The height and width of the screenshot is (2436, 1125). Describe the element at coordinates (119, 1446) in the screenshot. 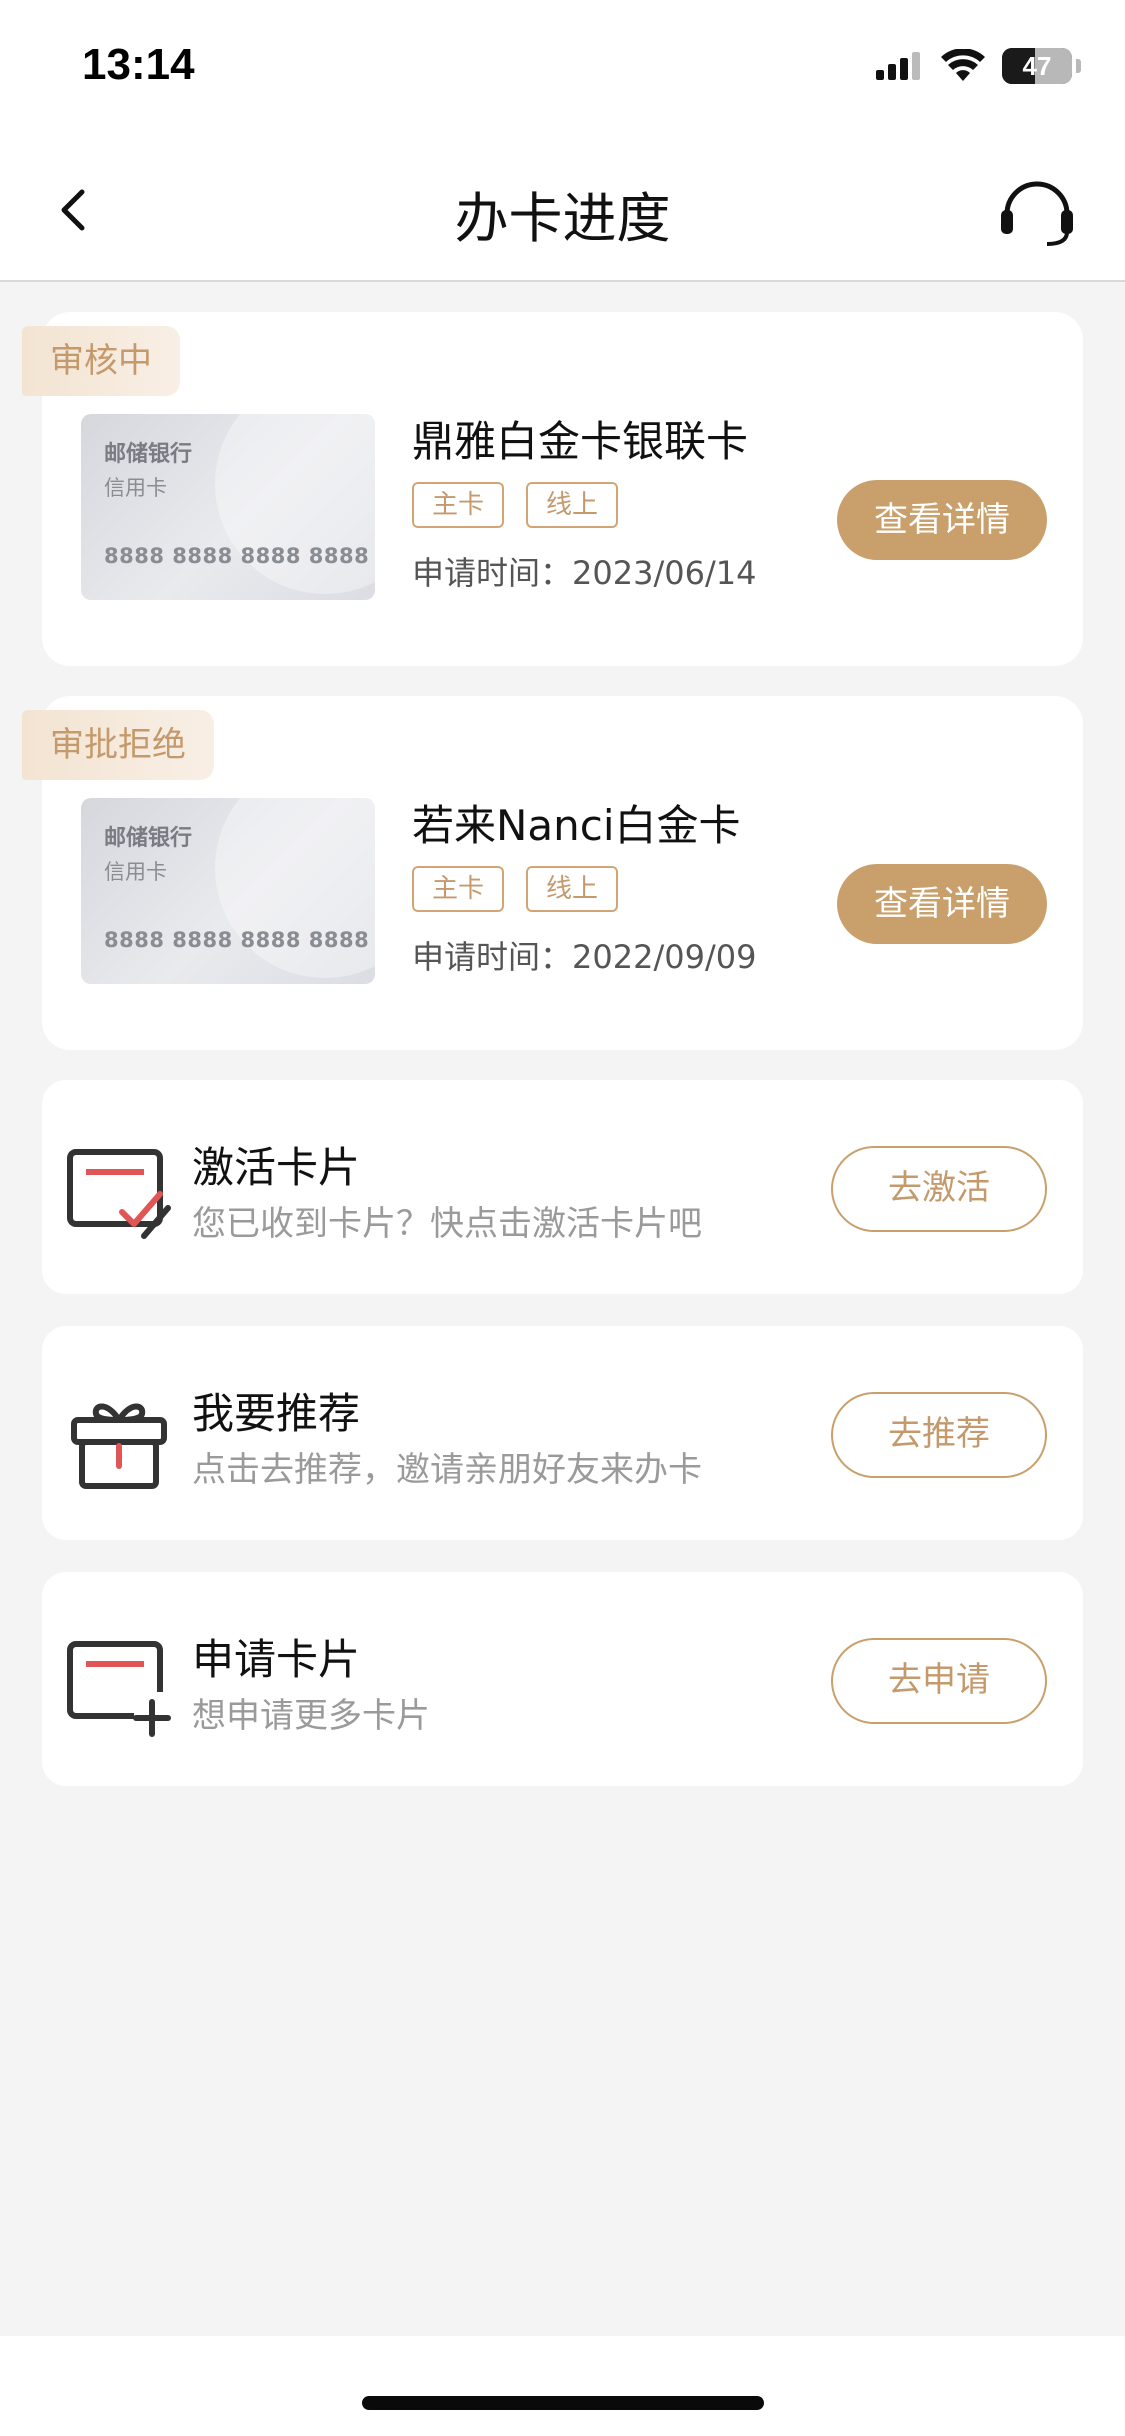

I see `gift-icon` at that location.